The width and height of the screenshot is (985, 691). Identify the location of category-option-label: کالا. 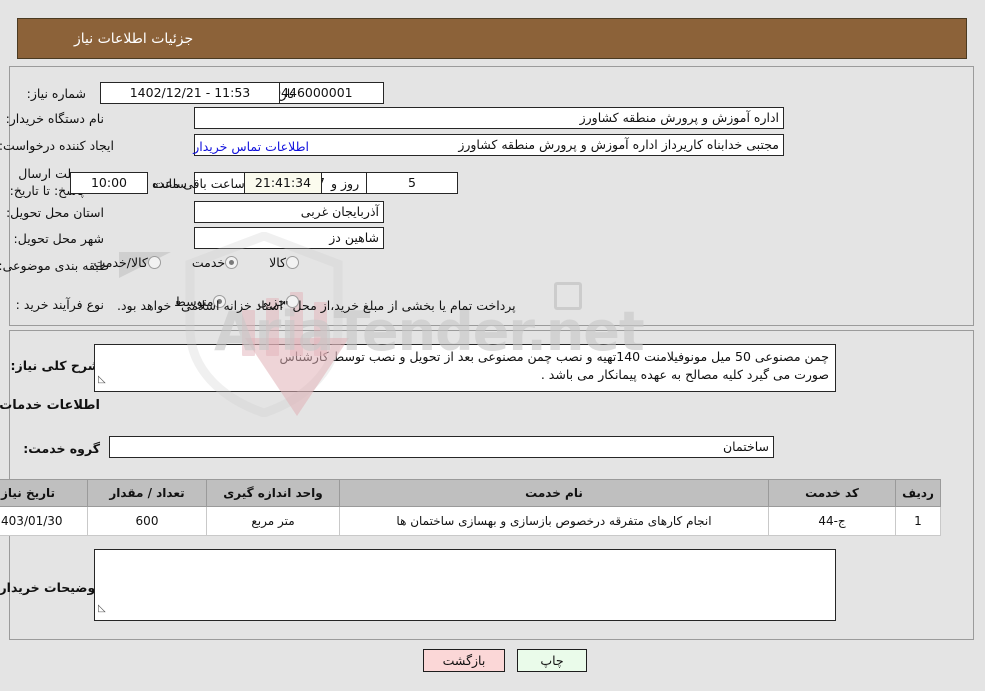
(278, 262).